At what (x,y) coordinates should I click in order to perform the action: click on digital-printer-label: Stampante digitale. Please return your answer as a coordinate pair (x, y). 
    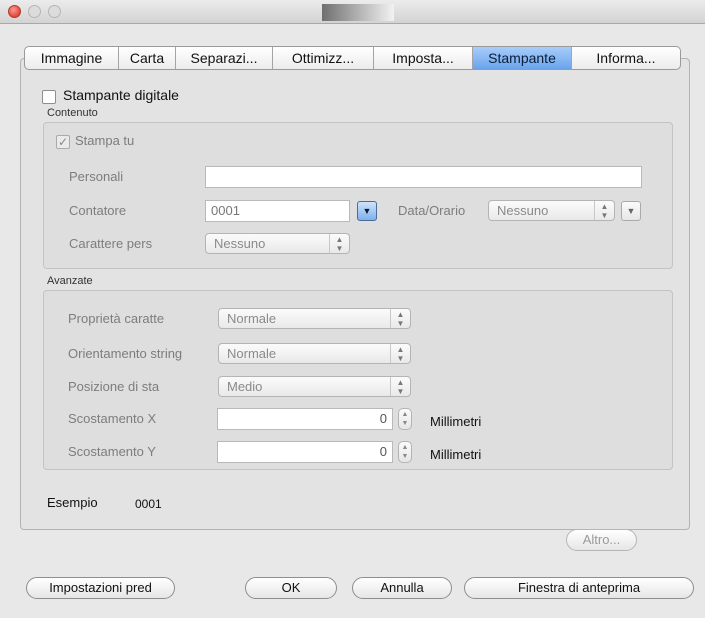
    Looking at the image, I should click on (121, 95).